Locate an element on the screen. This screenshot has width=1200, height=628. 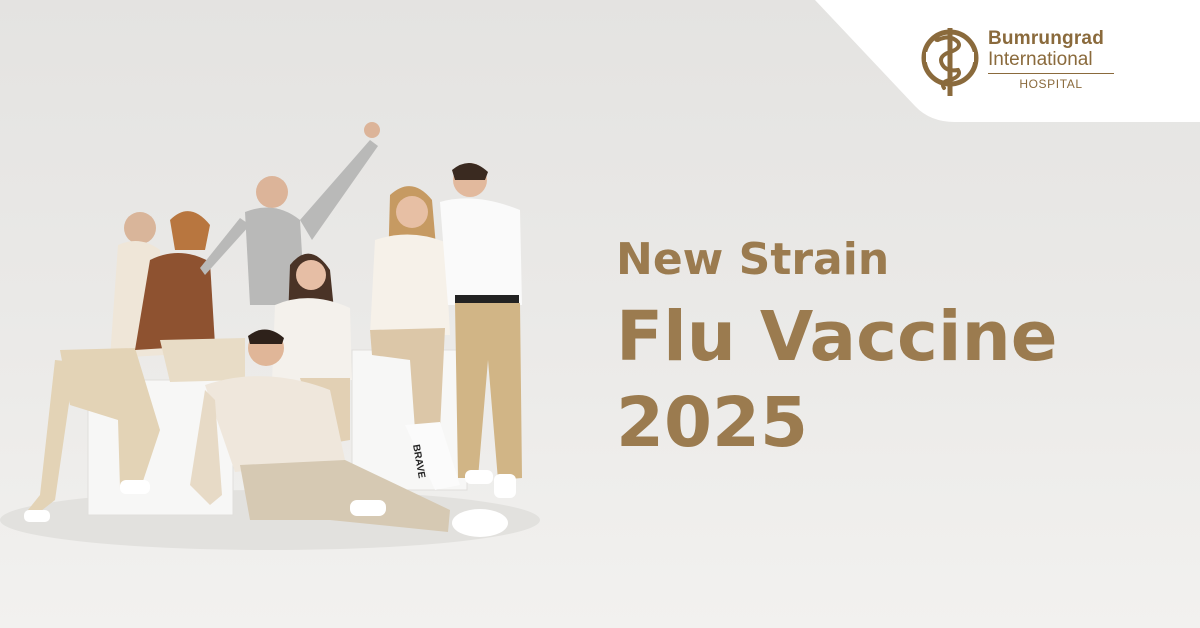
logo-divider is located at coordinates (1051, 73).